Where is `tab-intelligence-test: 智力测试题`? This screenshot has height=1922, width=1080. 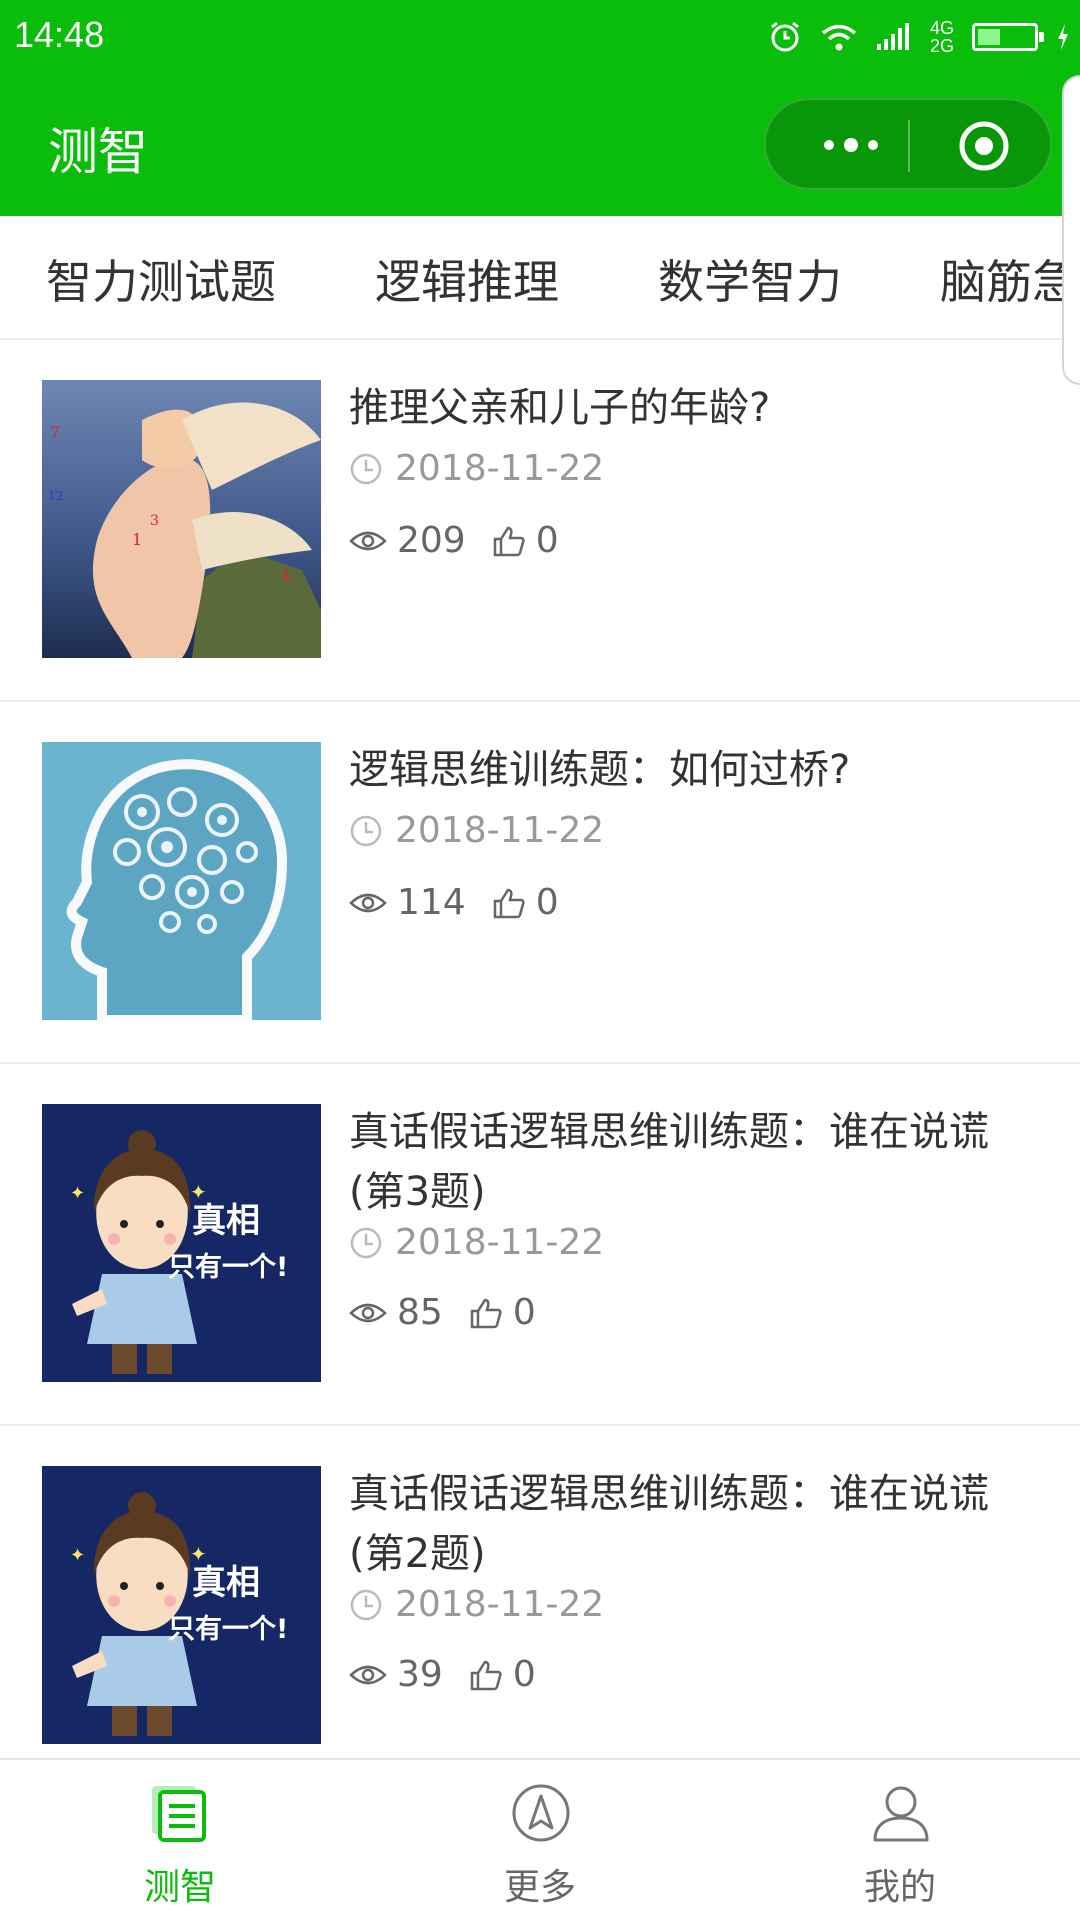 tab-intelligence-test: 智力测试题 is located at coordinates (161, 279).